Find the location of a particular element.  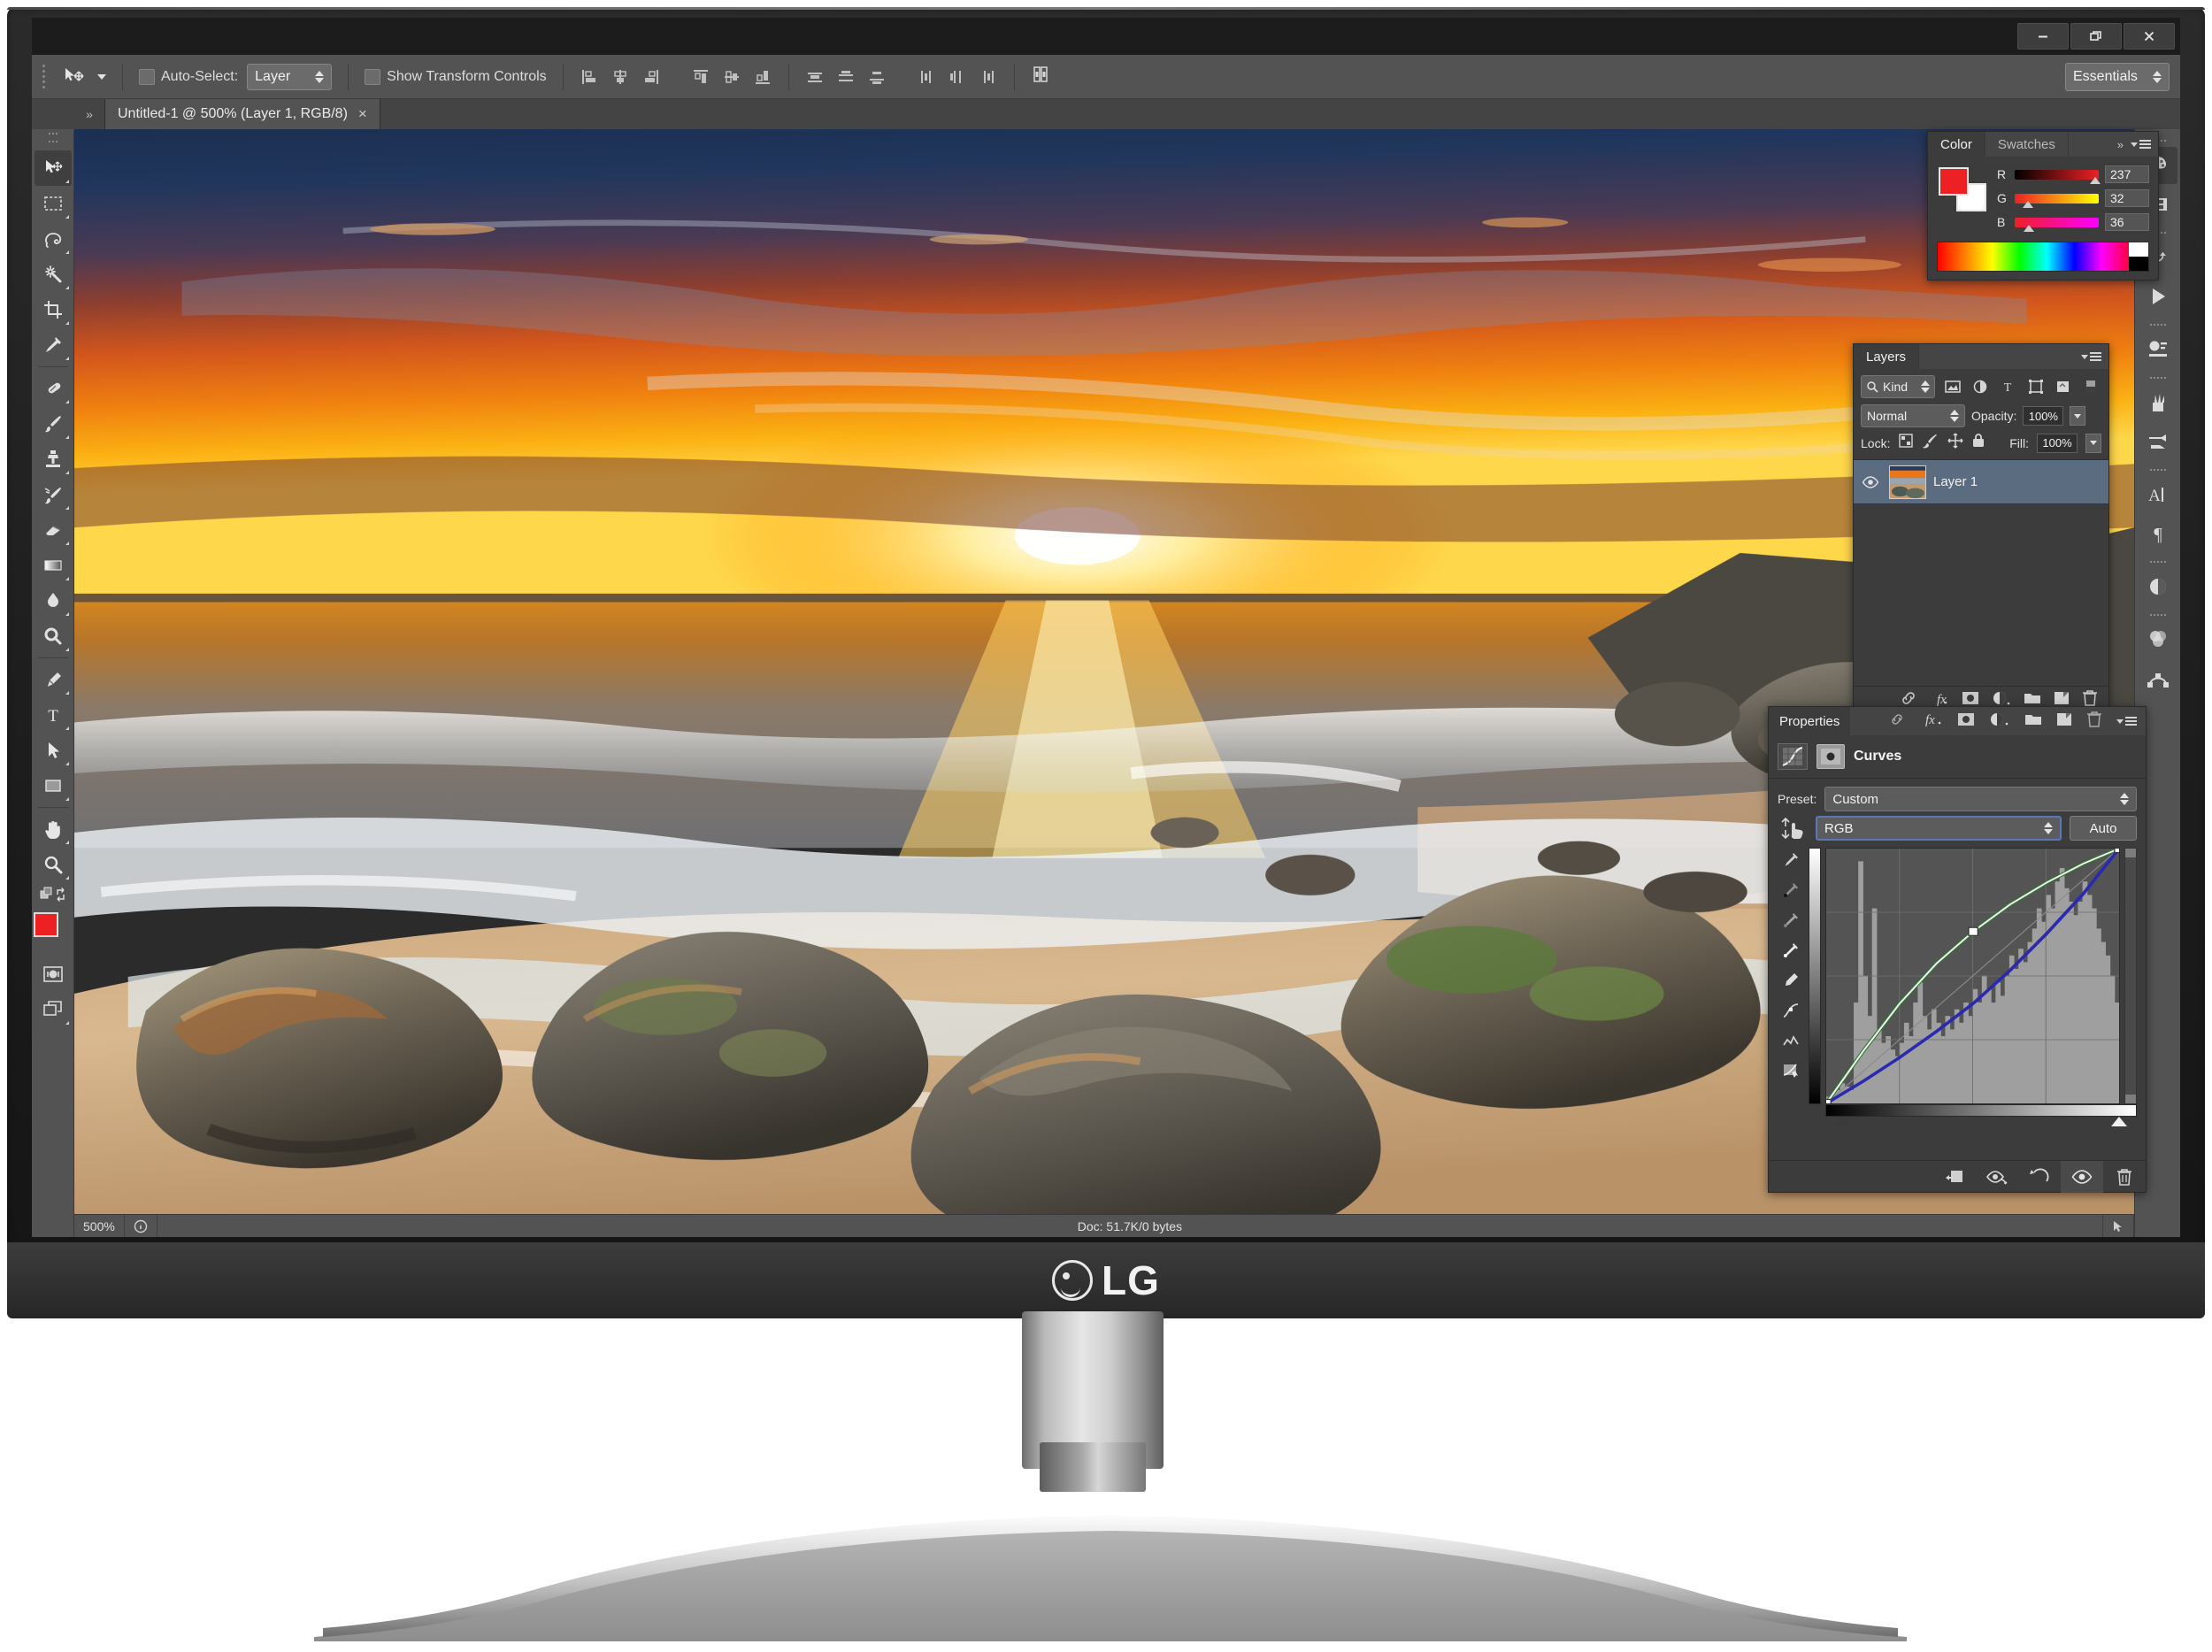

new-layer-icon is located at coordinates (2064, 721).